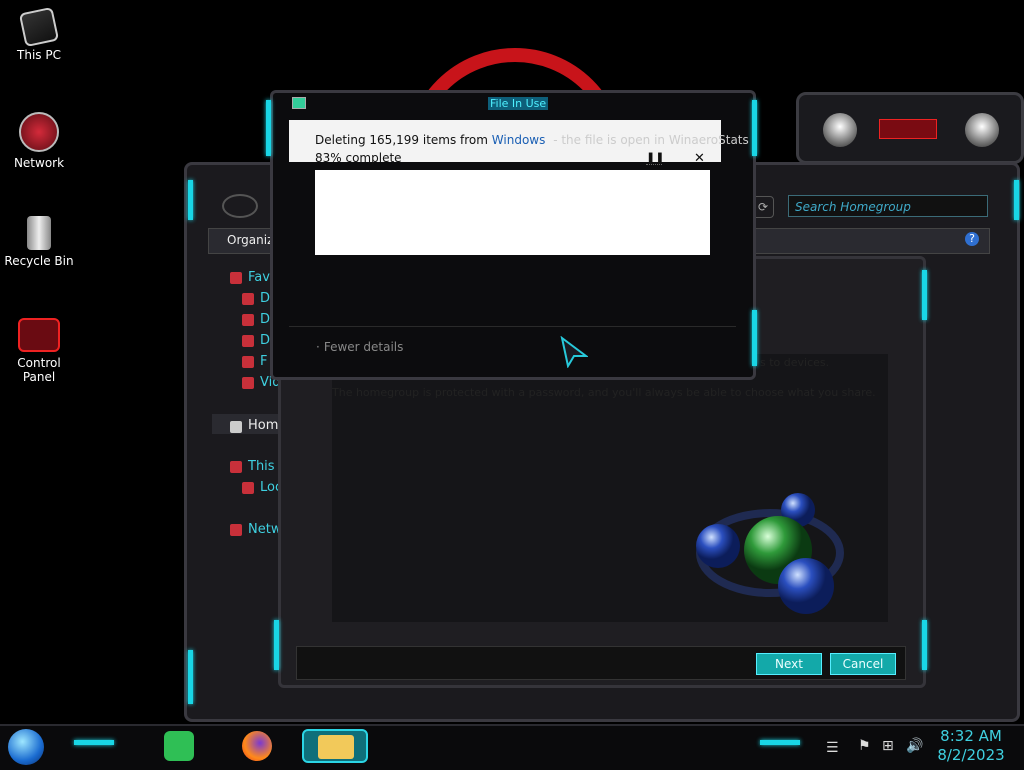 The width and height of the screenshot is (1024, 770). I want to click on network-tray-icon: ⊞, so click(888, 746).